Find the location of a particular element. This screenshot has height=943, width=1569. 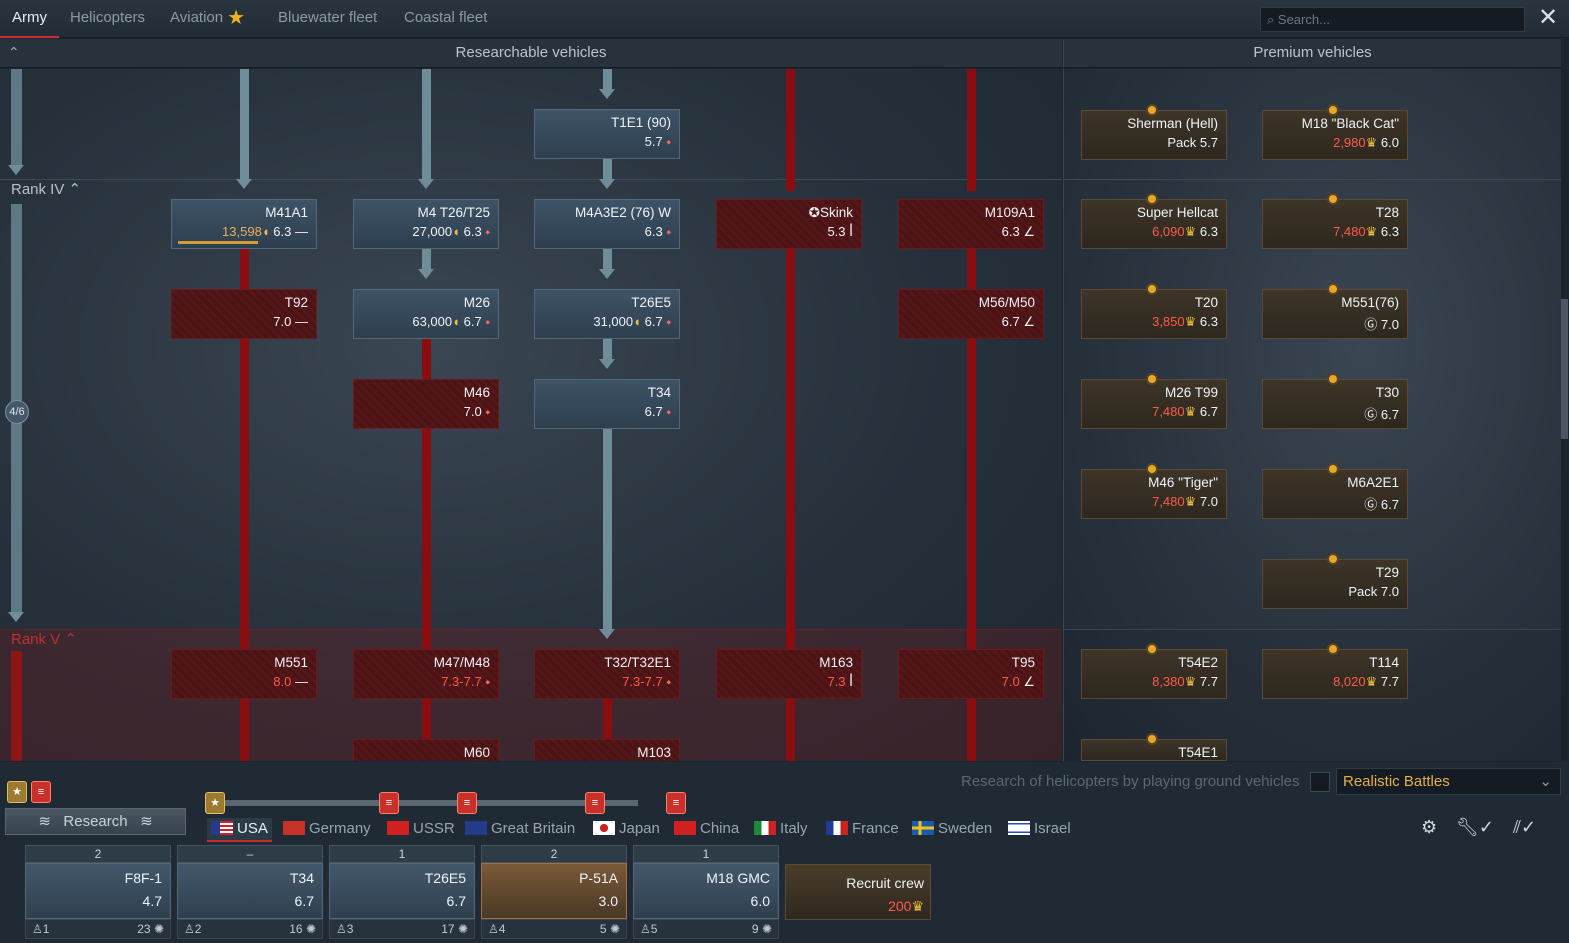

research-button: ≋ Research ≋ is located at coordinates (95, 821).